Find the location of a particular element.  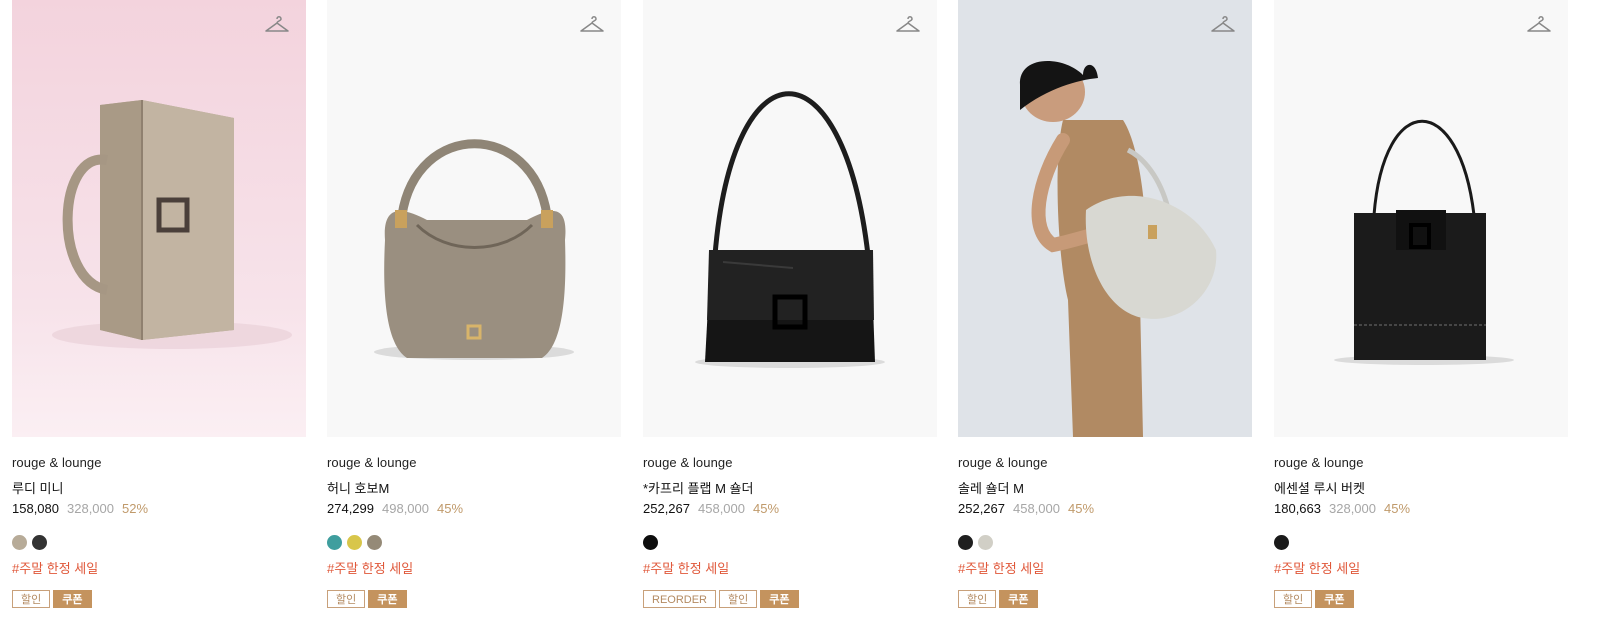

sale-price: 180,663 is located at coordinates (1297, 508).